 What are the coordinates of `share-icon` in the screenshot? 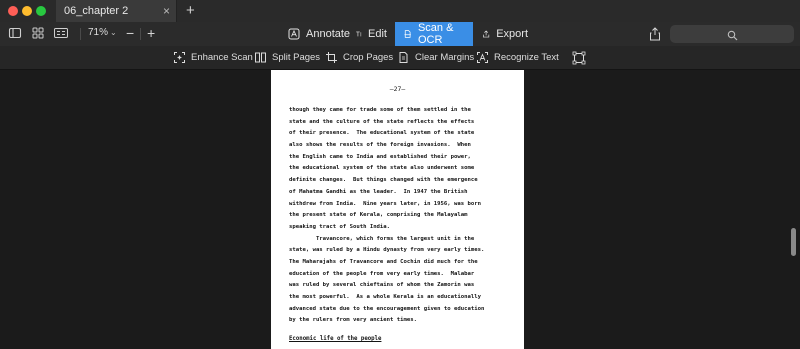 It's located at (656, 34).